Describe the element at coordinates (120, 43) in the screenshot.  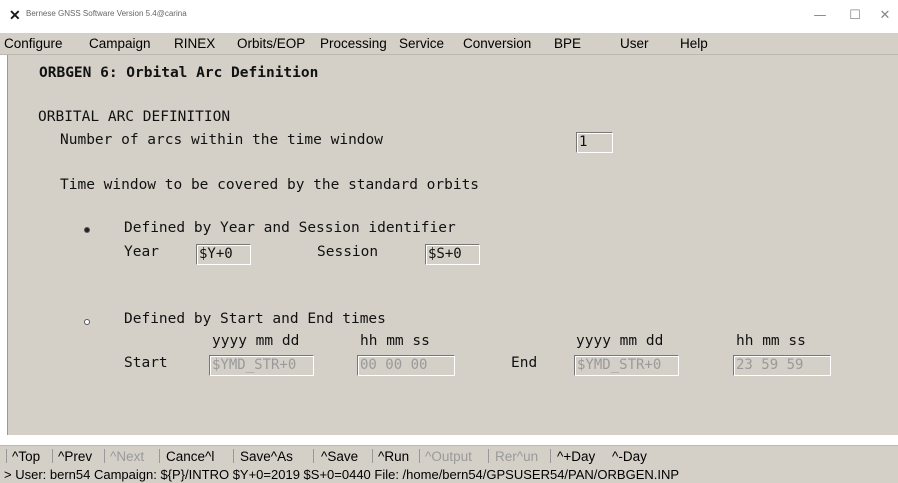
I see `menu-campaign: Campaign` at that location.